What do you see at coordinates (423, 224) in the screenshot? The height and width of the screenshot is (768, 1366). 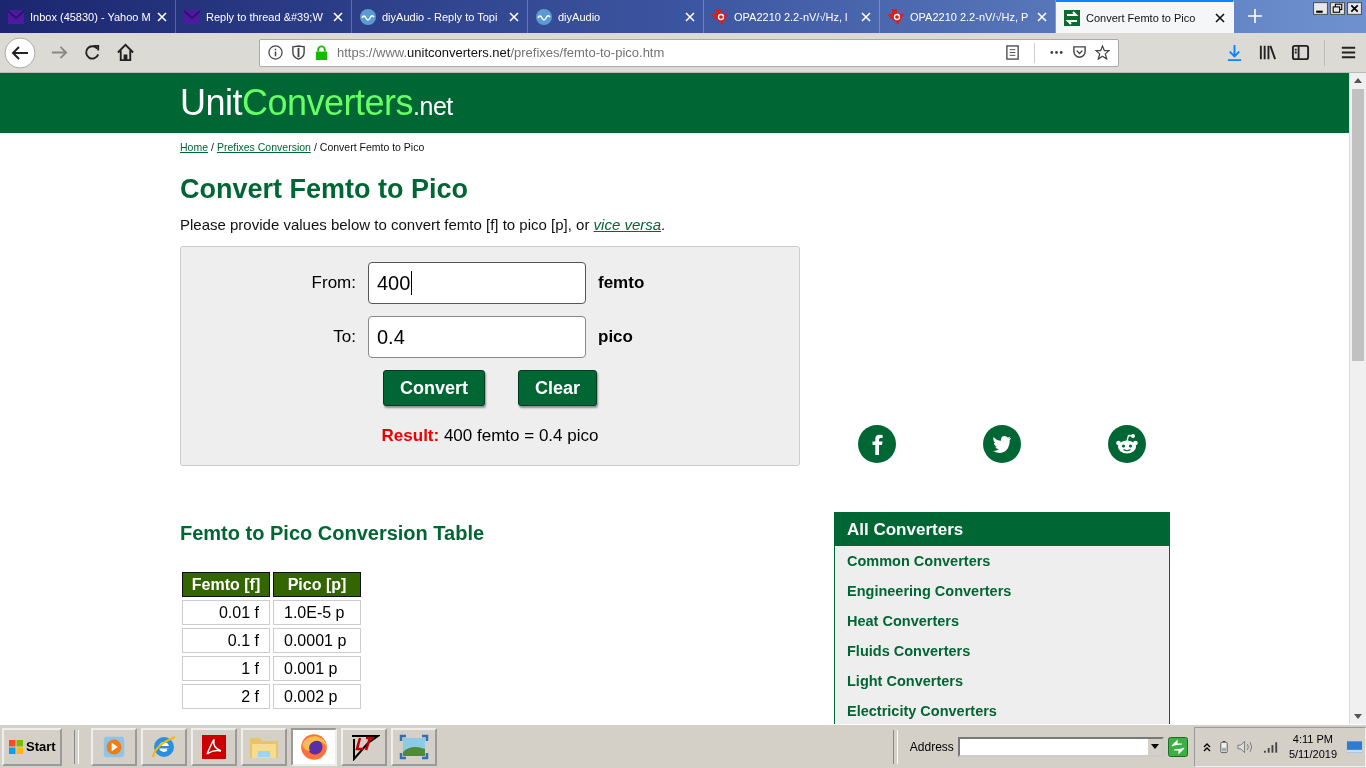 I see `intro-text: Please provide values below to convert femto [f] to pico [p], or vice versa.` at bounding box center [423, 224].